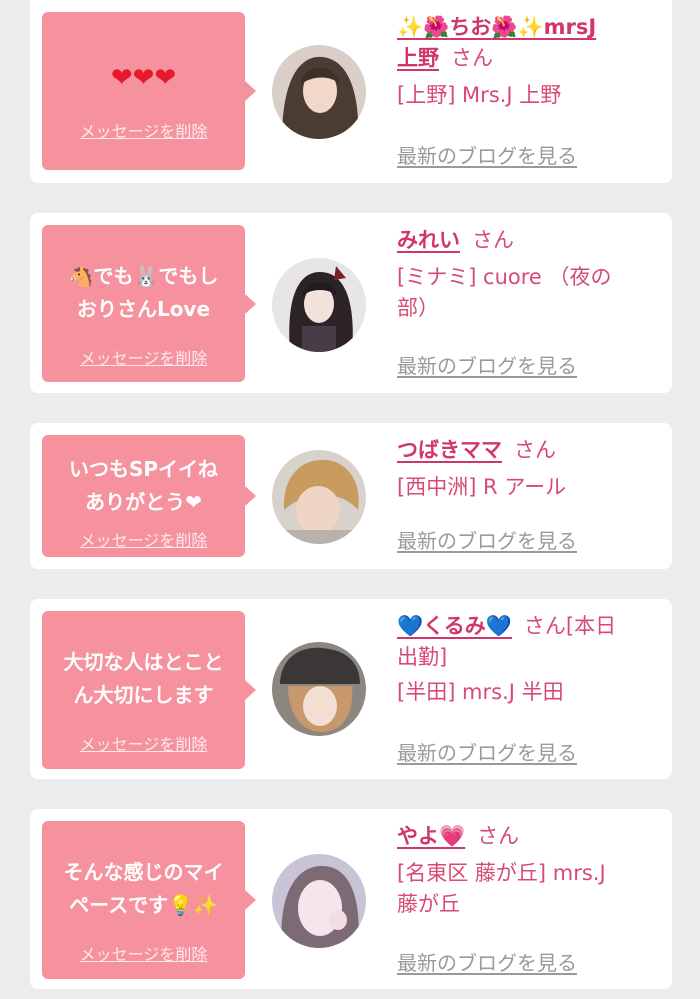  Describe the element at coordinates (143, 678) in the screenshot. I see `message-text: 大切な人はとこと ん大切にします` at that location.